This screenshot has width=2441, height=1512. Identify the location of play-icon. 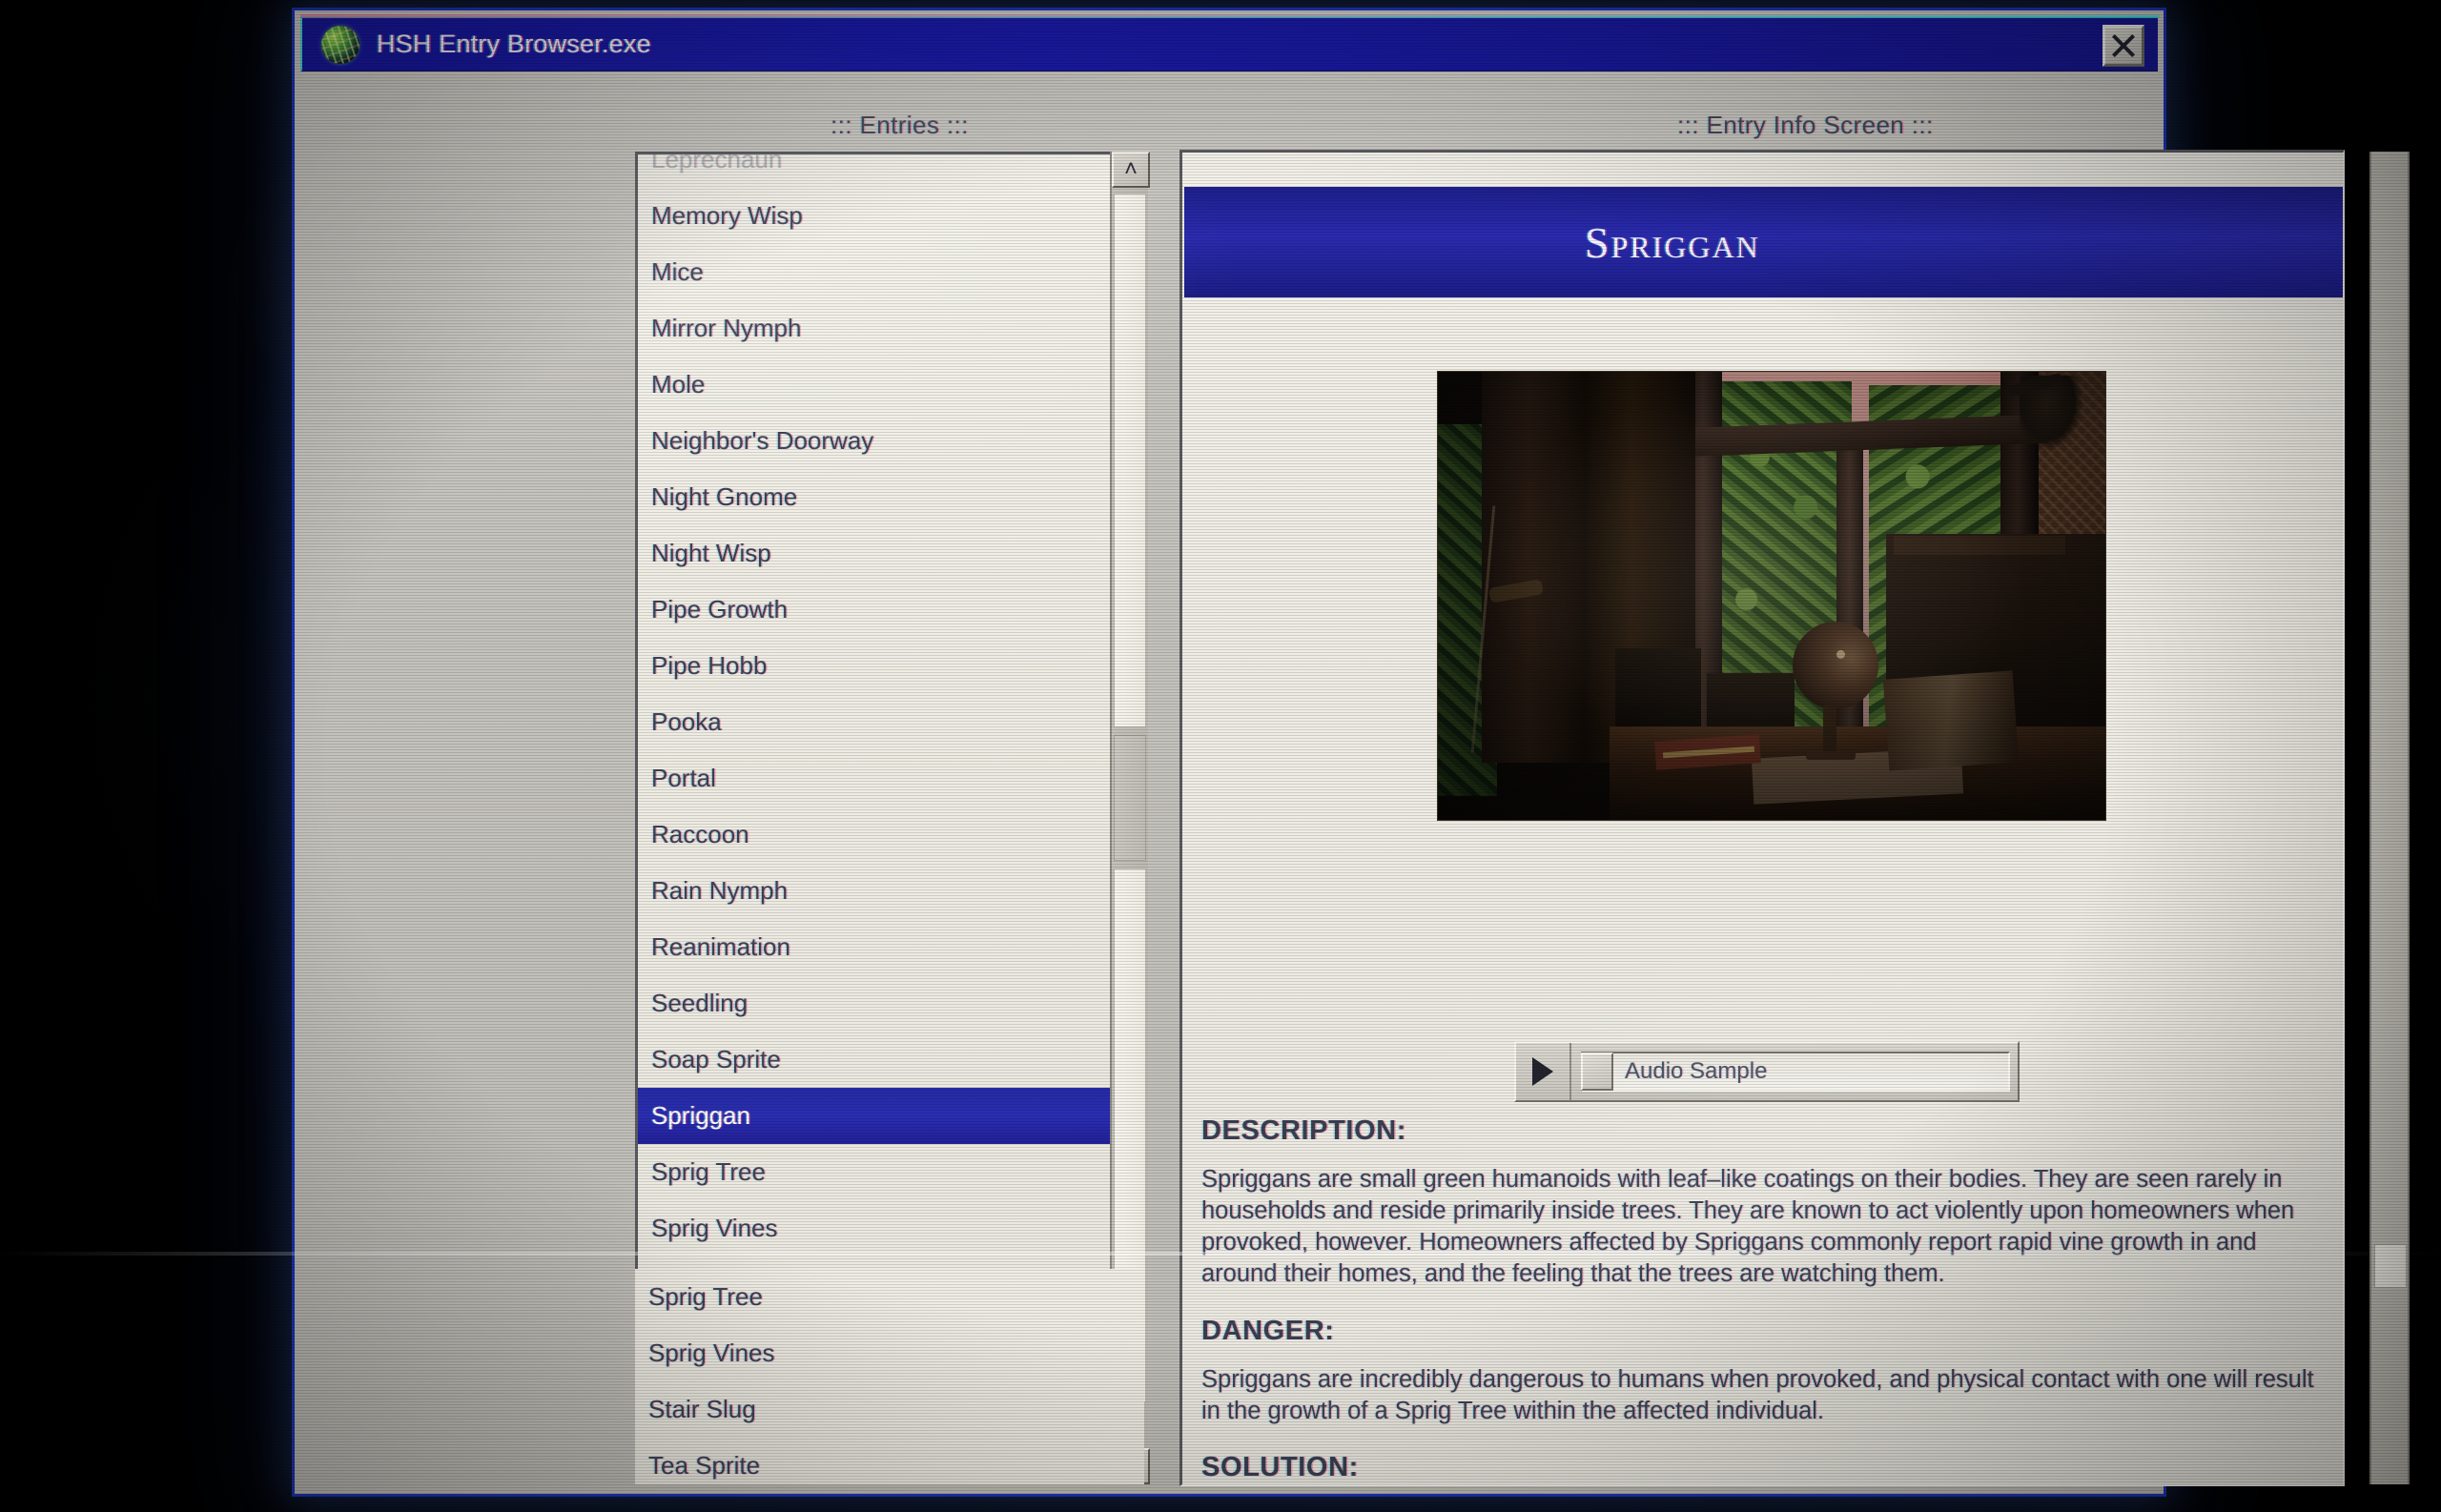
(1543, 1071).